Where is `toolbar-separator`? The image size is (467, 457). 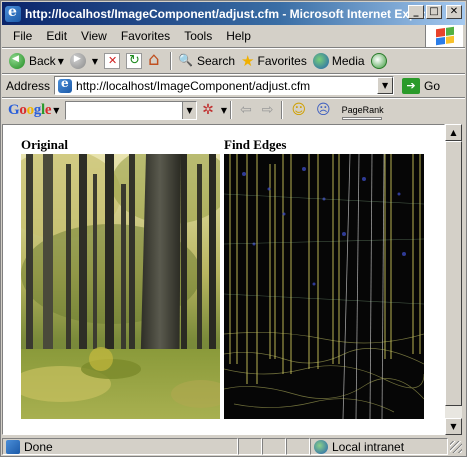 toolbar-separator is located at coordinates (171, 61).